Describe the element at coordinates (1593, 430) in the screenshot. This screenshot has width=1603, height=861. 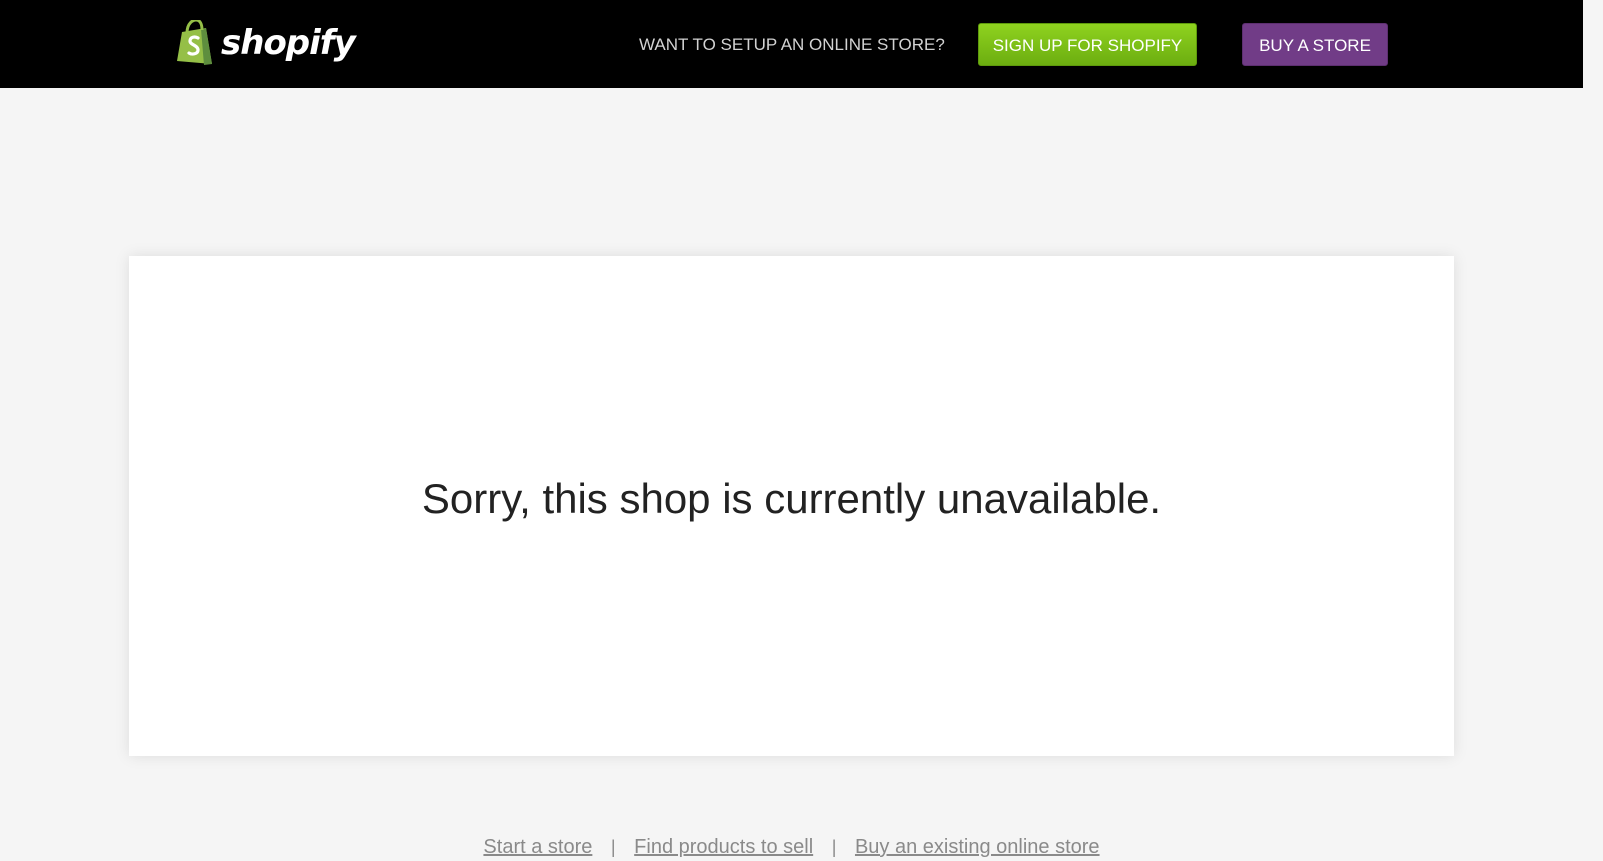
I see `page-gutter` at that location.